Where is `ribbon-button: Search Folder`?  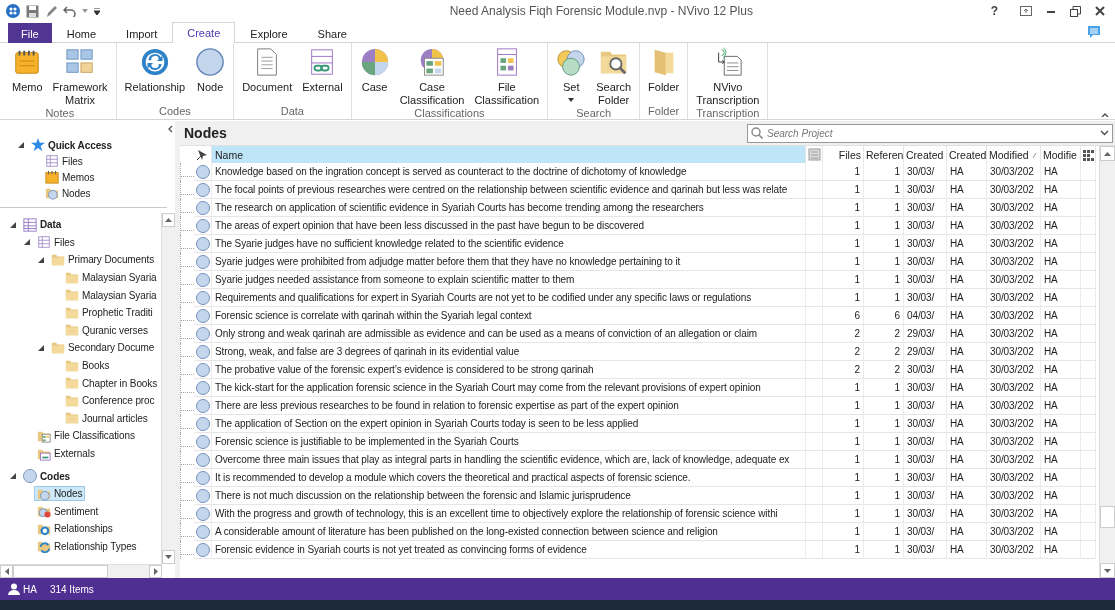
ribbon-button: Search Folder is located at coordinates (614, 75).